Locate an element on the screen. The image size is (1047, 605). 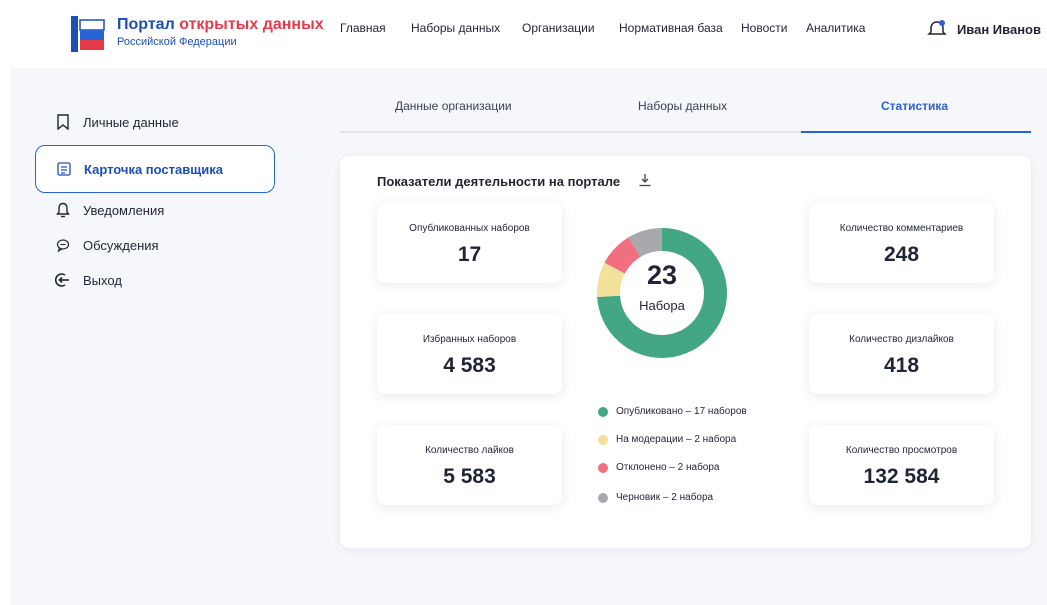
stat-card-favorites: Избранных наборов 4 583 is located at coordinates (469, 354).